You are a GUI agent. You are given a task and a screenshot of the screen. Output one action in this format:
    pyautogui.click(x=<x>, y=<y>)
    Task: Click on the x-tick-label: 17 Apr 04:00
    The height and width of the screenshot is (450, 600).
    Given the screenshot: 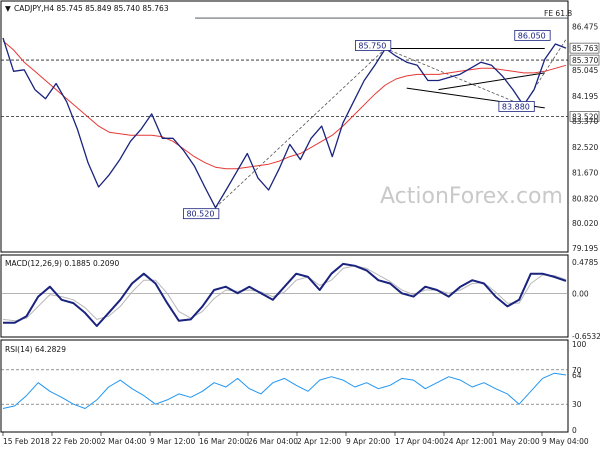 What is the action you would take?
    pyautogui.click(x=419, y=441)
    